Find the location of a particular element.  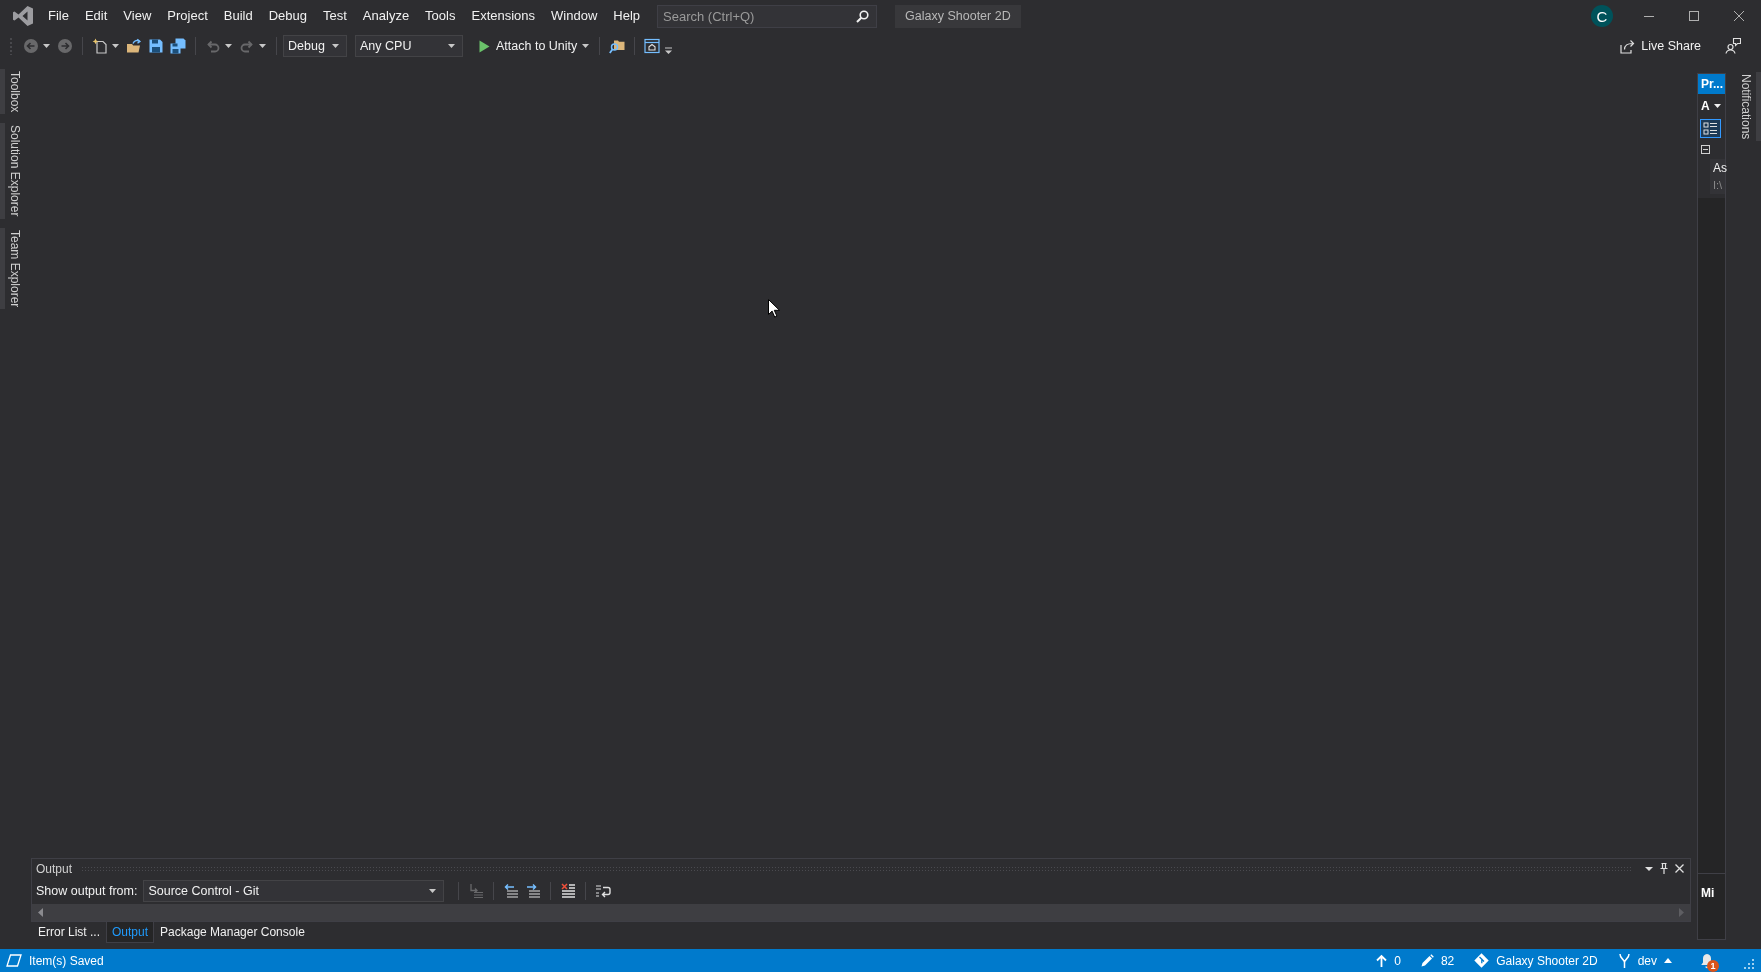

menu-item: Debug is located at coordinates (287, 16).